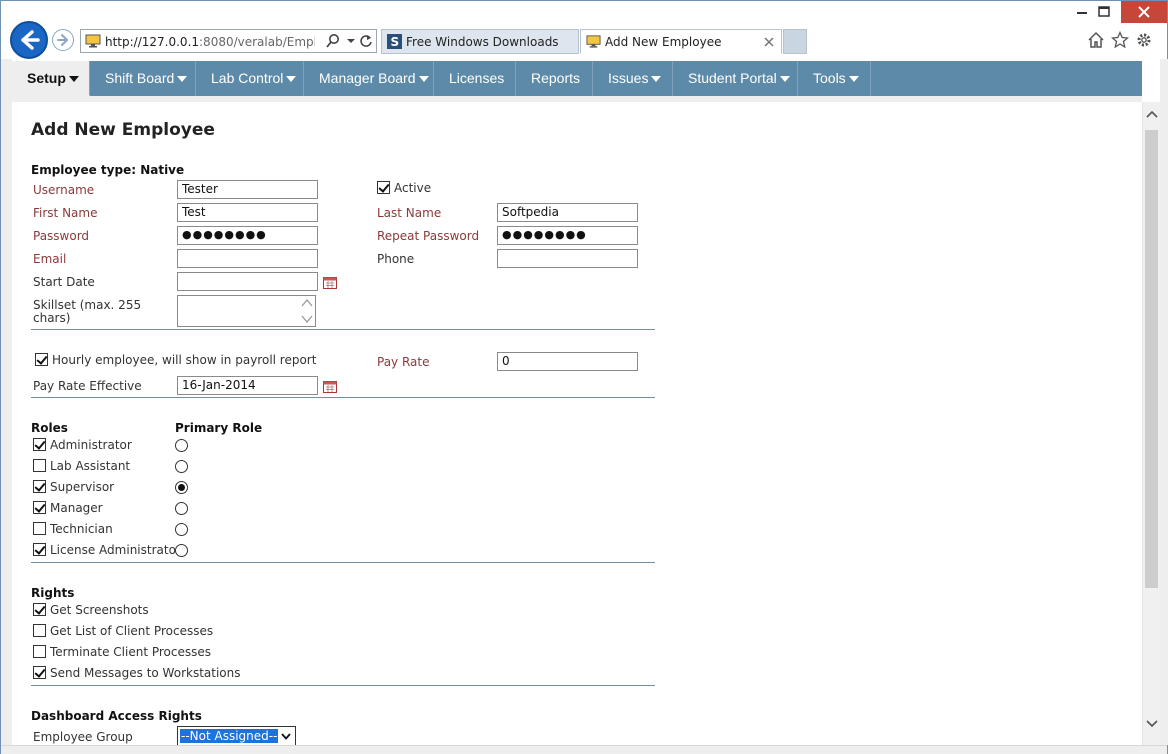 Image resolution: width=1168 pixels, height=754 pixels. What do you see at coordinates (132, 631) in the screenshot?
I see `right-label: Get List of Client Processes` at bounding box center [132, 631].